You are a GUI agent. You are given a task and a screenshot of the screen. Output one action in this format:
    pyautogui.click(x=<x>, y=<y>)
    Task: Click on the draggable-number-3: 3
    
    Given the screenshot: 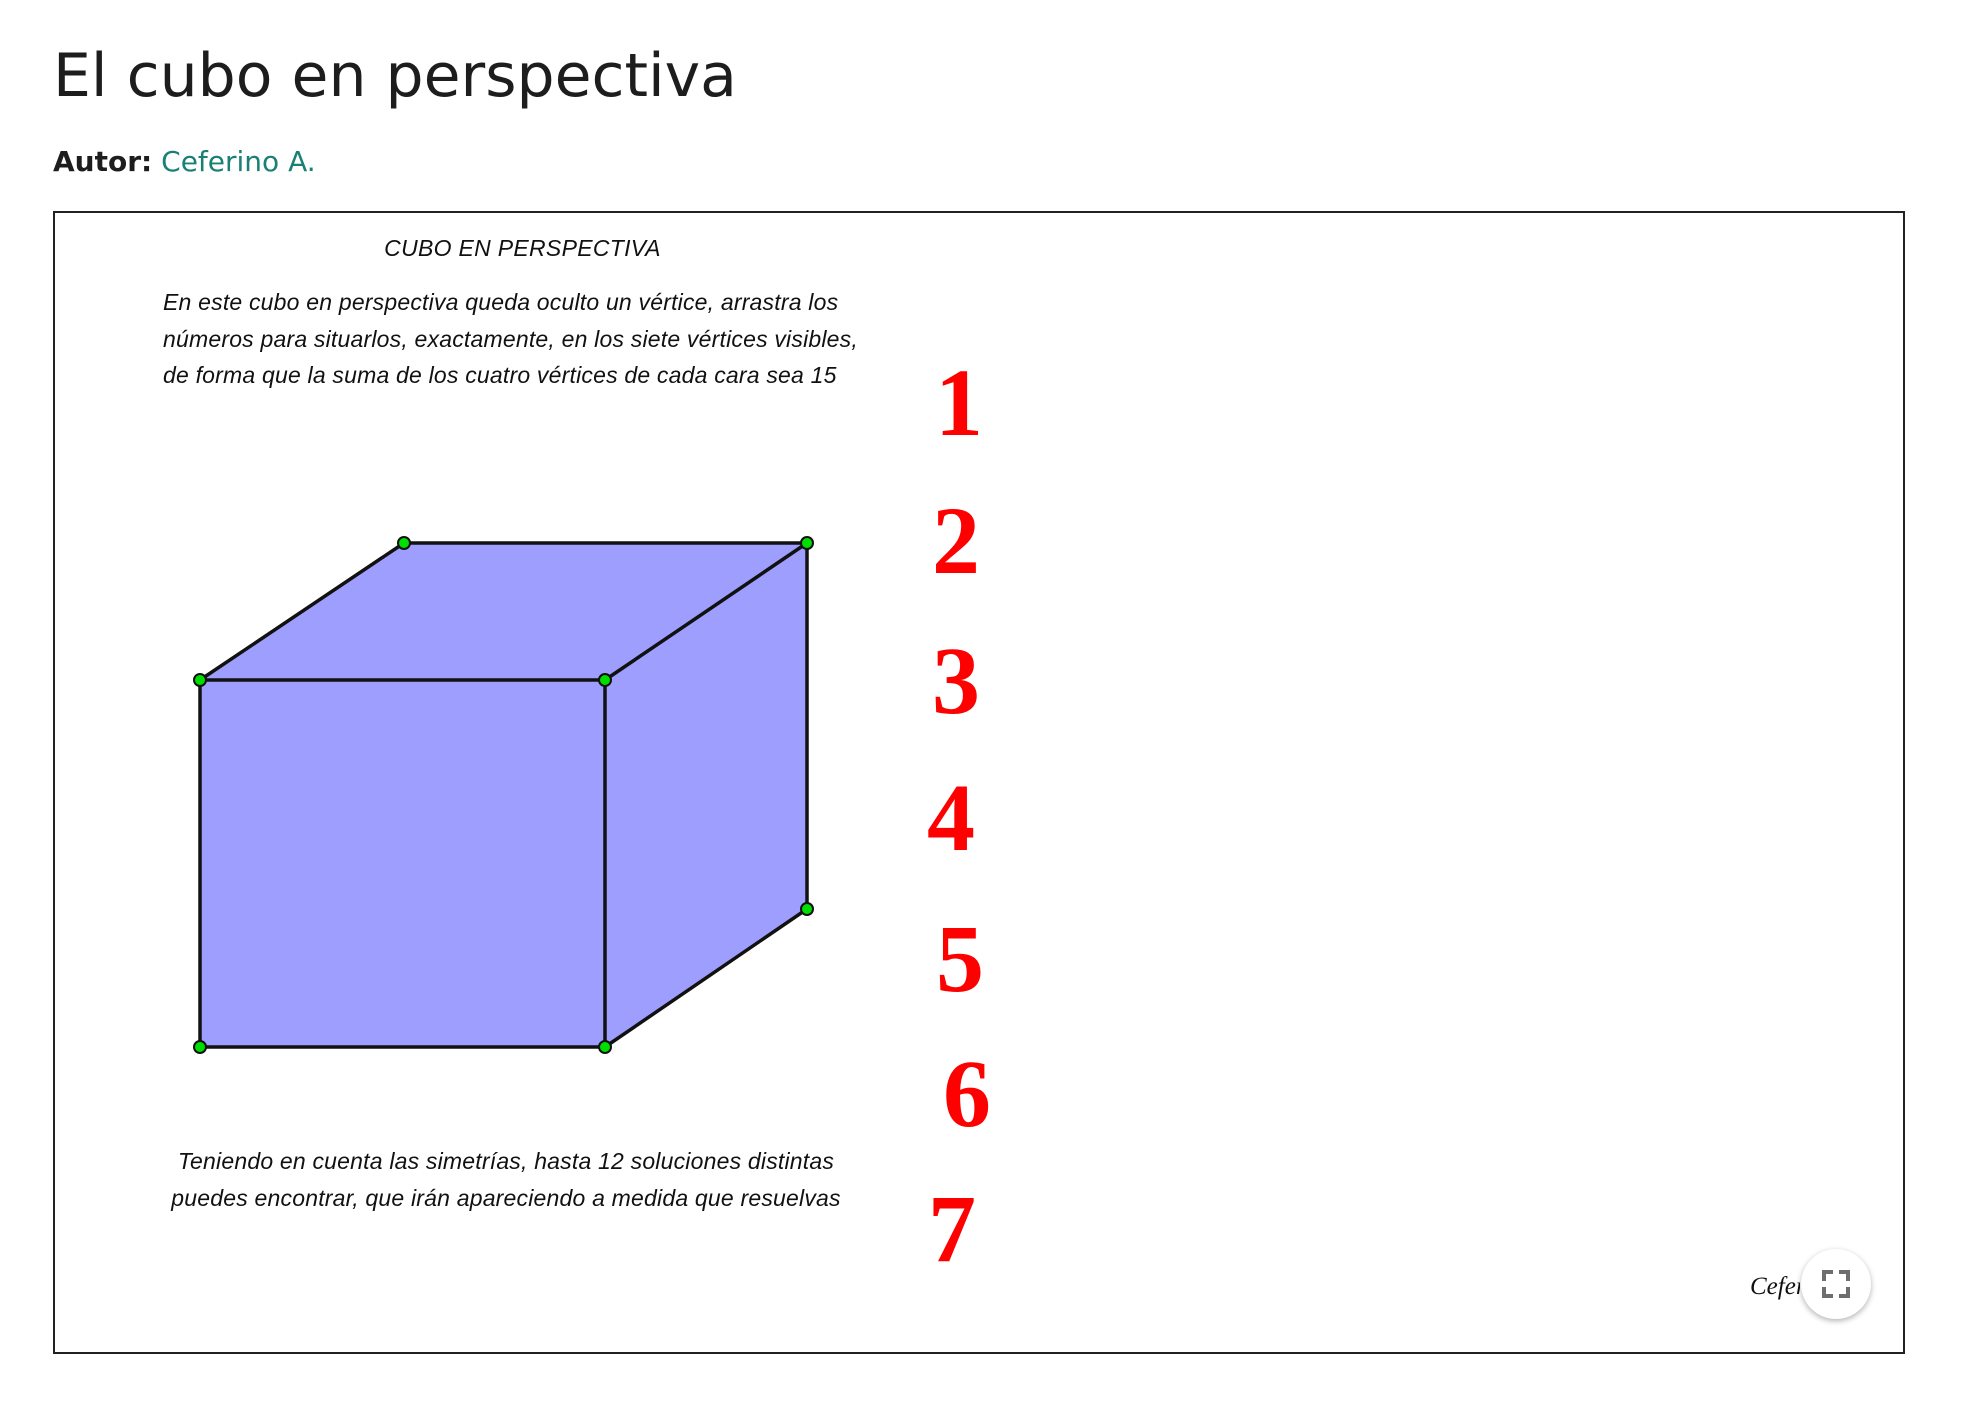 What is the action you would take?
    pyautogui.click(x=956, y=681)
    